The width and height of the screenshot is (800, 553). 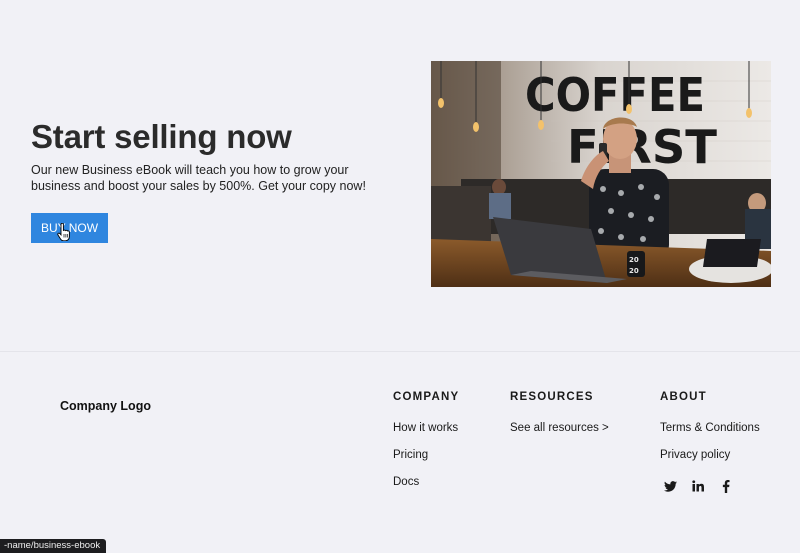 I want to click on status-url-text: -name/business-ebook, so click(x=52, y=545).